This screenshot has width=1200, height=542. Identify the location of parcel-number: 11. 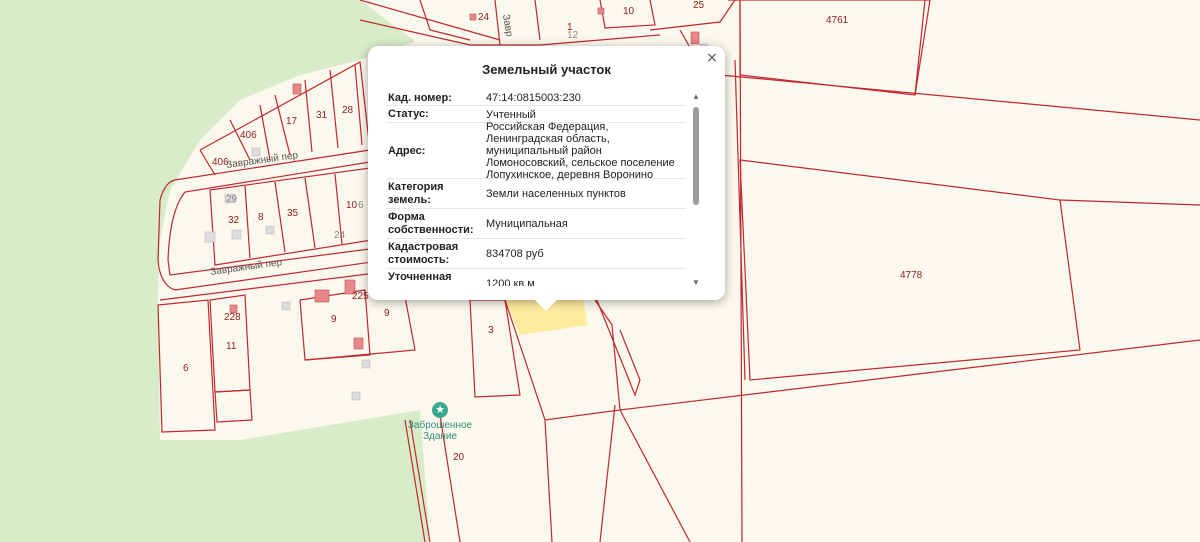
(231, 346).